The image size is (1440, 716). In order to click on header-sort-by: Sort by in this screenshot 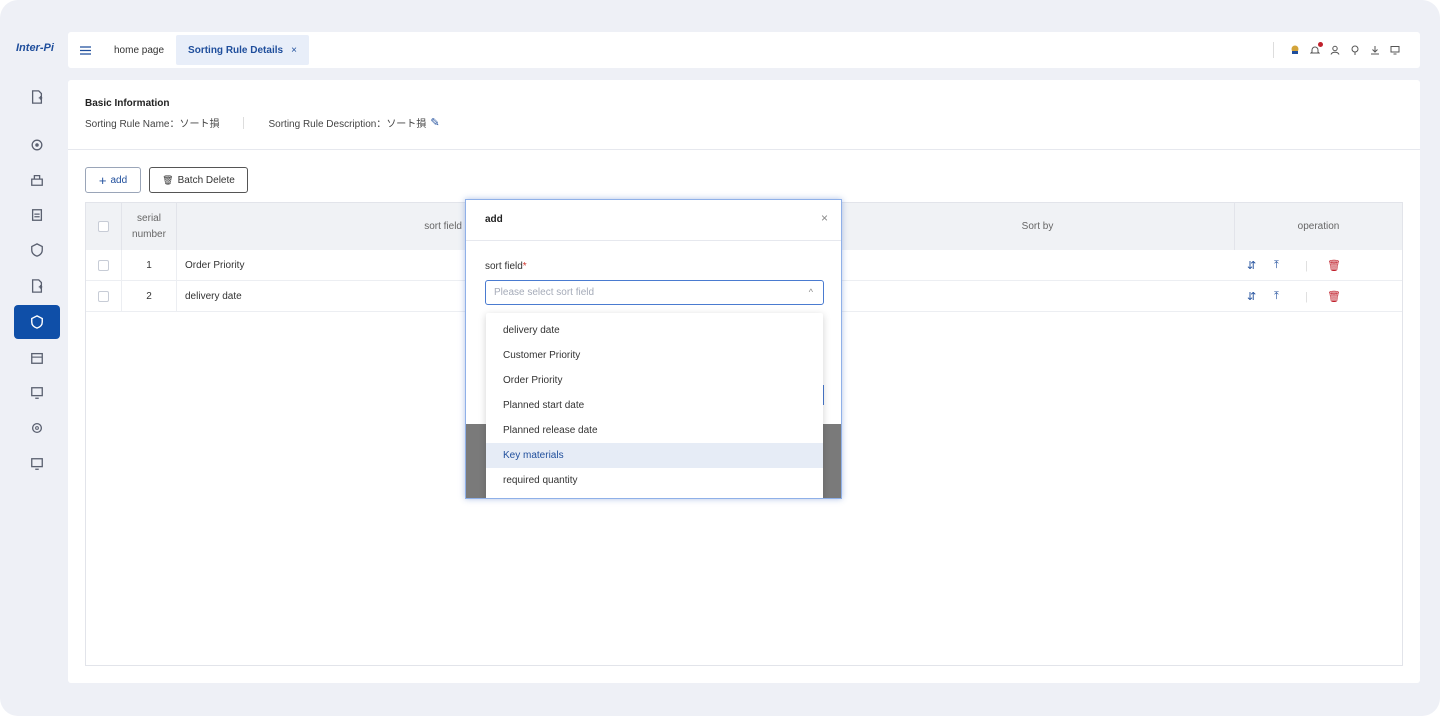, I will do `click(1038, 226)`.